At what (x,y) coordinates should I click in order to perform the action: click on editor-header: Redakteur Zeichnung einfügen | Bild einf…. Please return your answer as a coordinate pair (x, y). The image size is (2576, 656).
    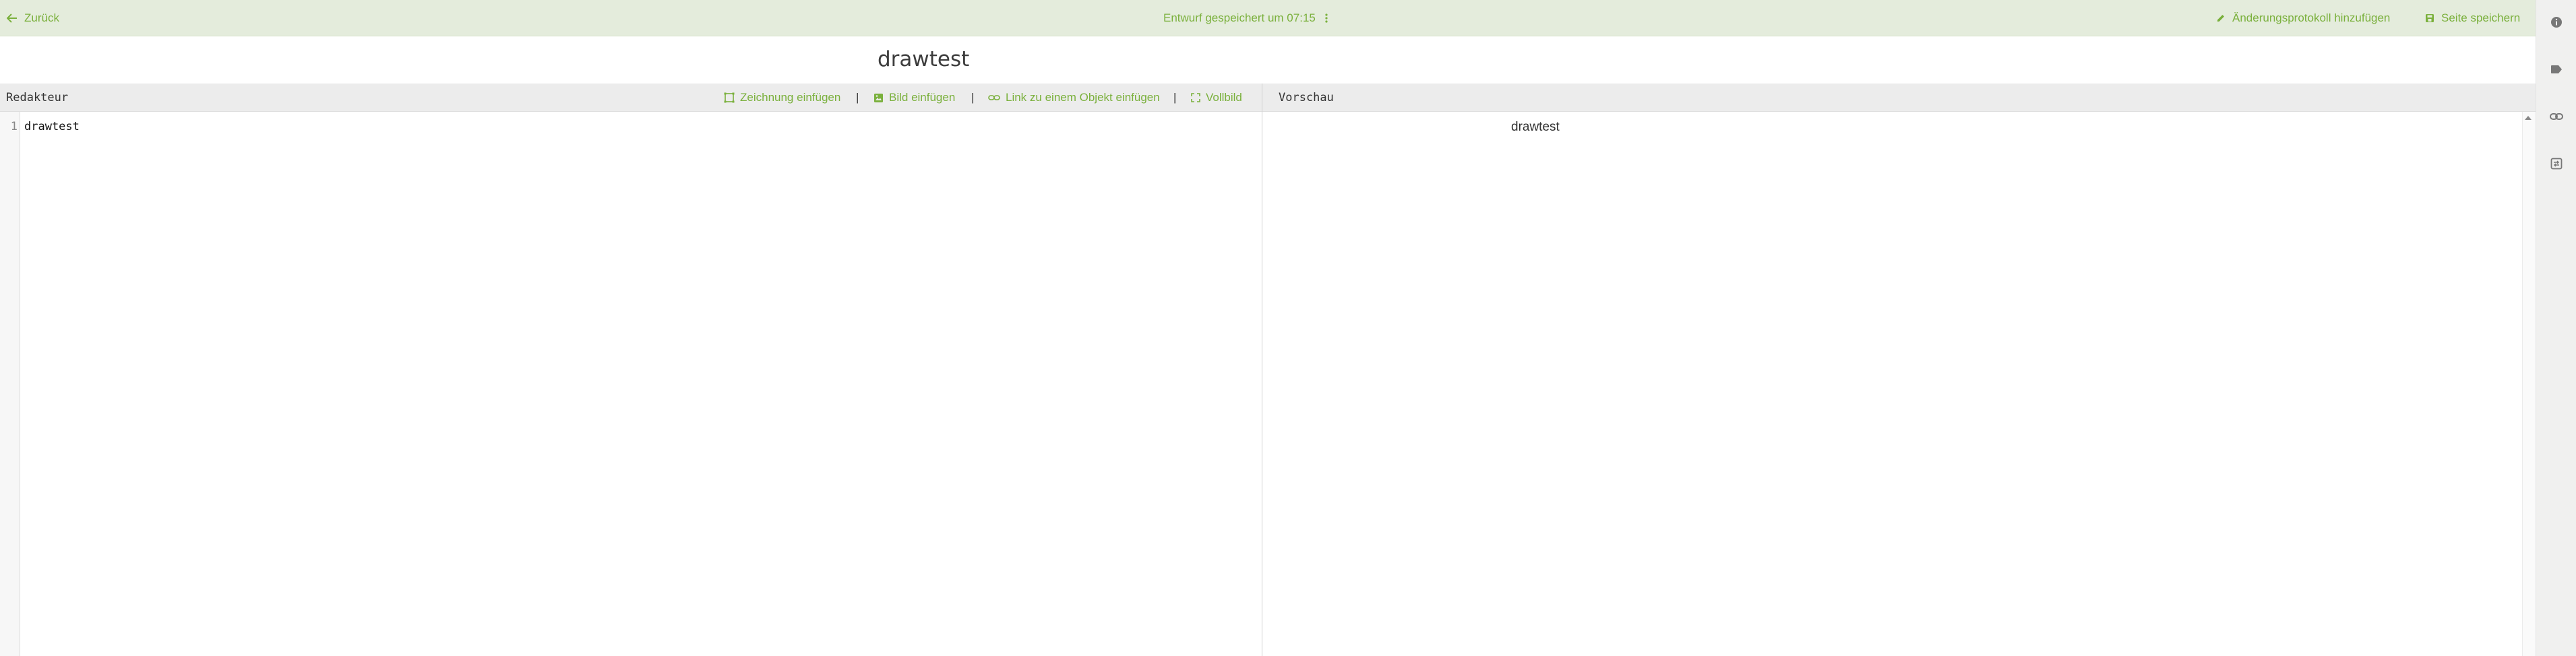
    Looking at the image, I should click on (631, 98).